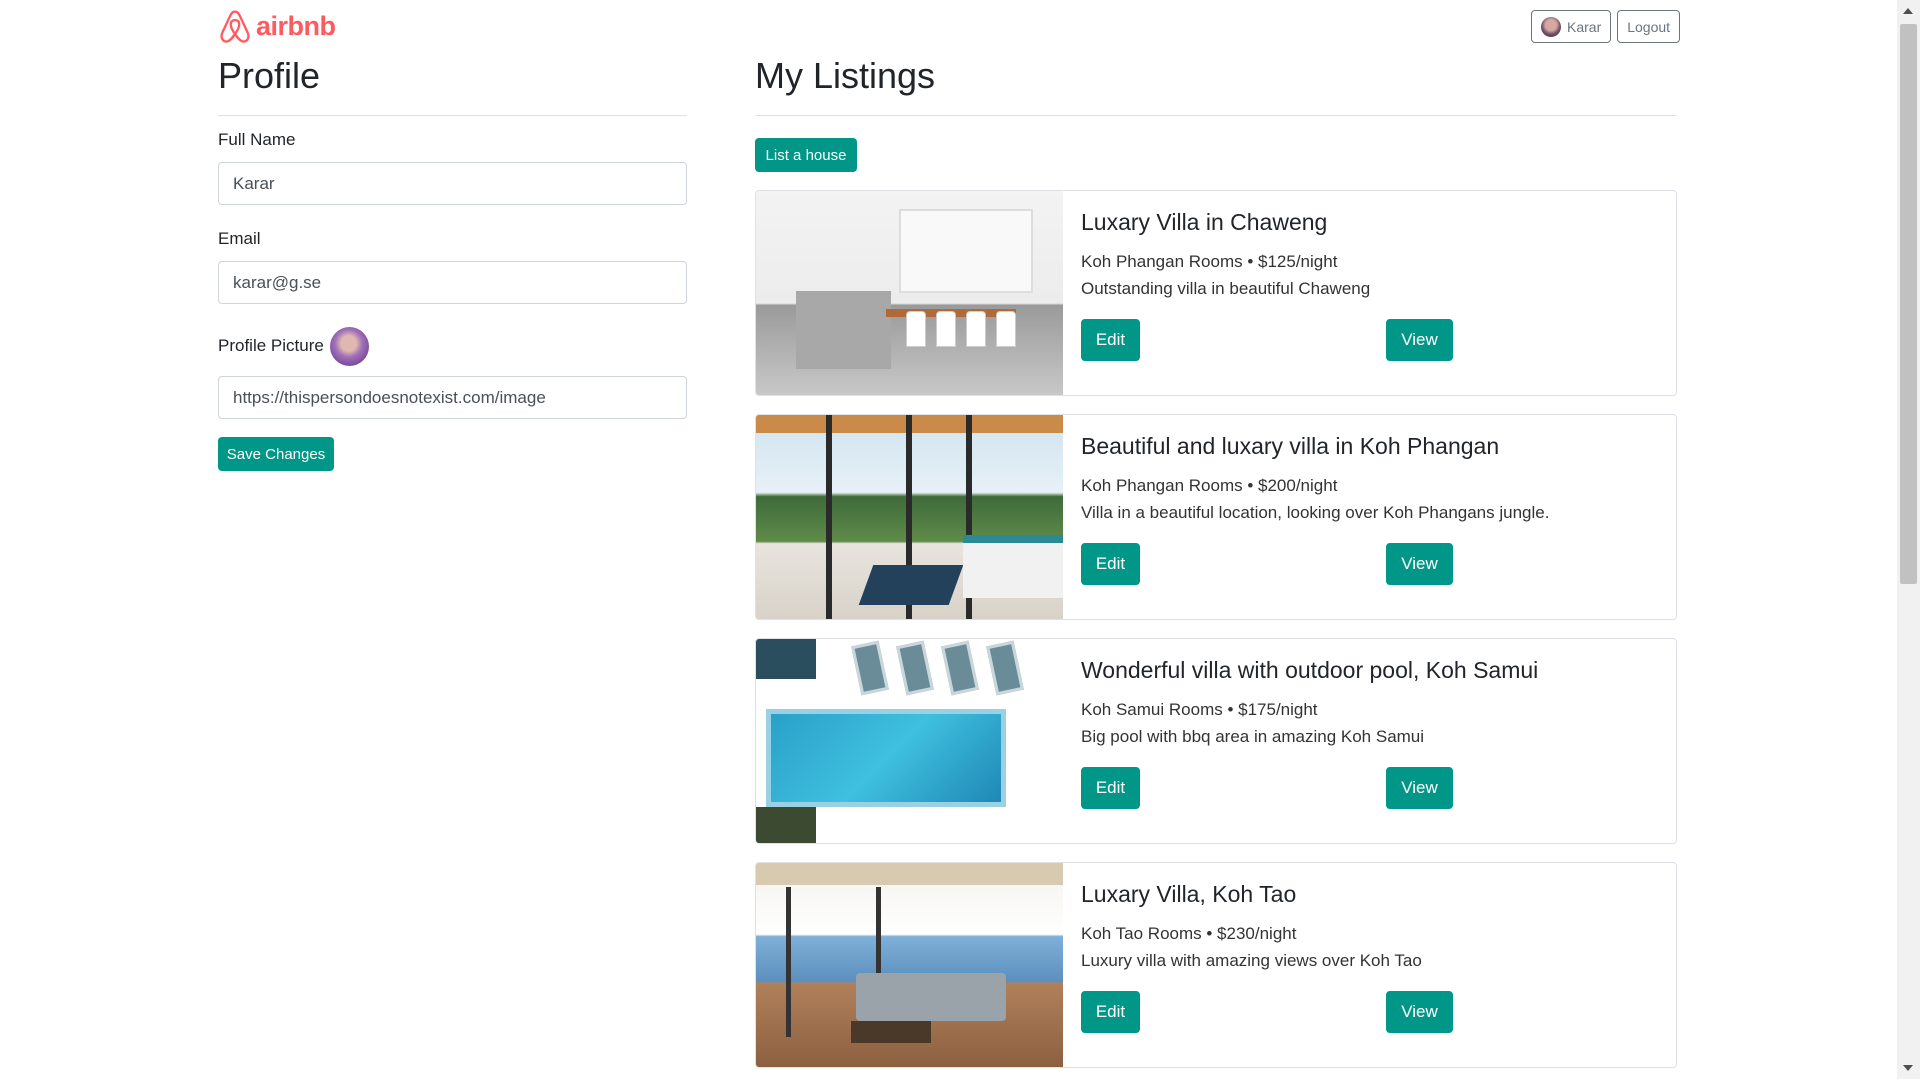  I want to click on airbnb-logo: airbnb, so click(277, 26).